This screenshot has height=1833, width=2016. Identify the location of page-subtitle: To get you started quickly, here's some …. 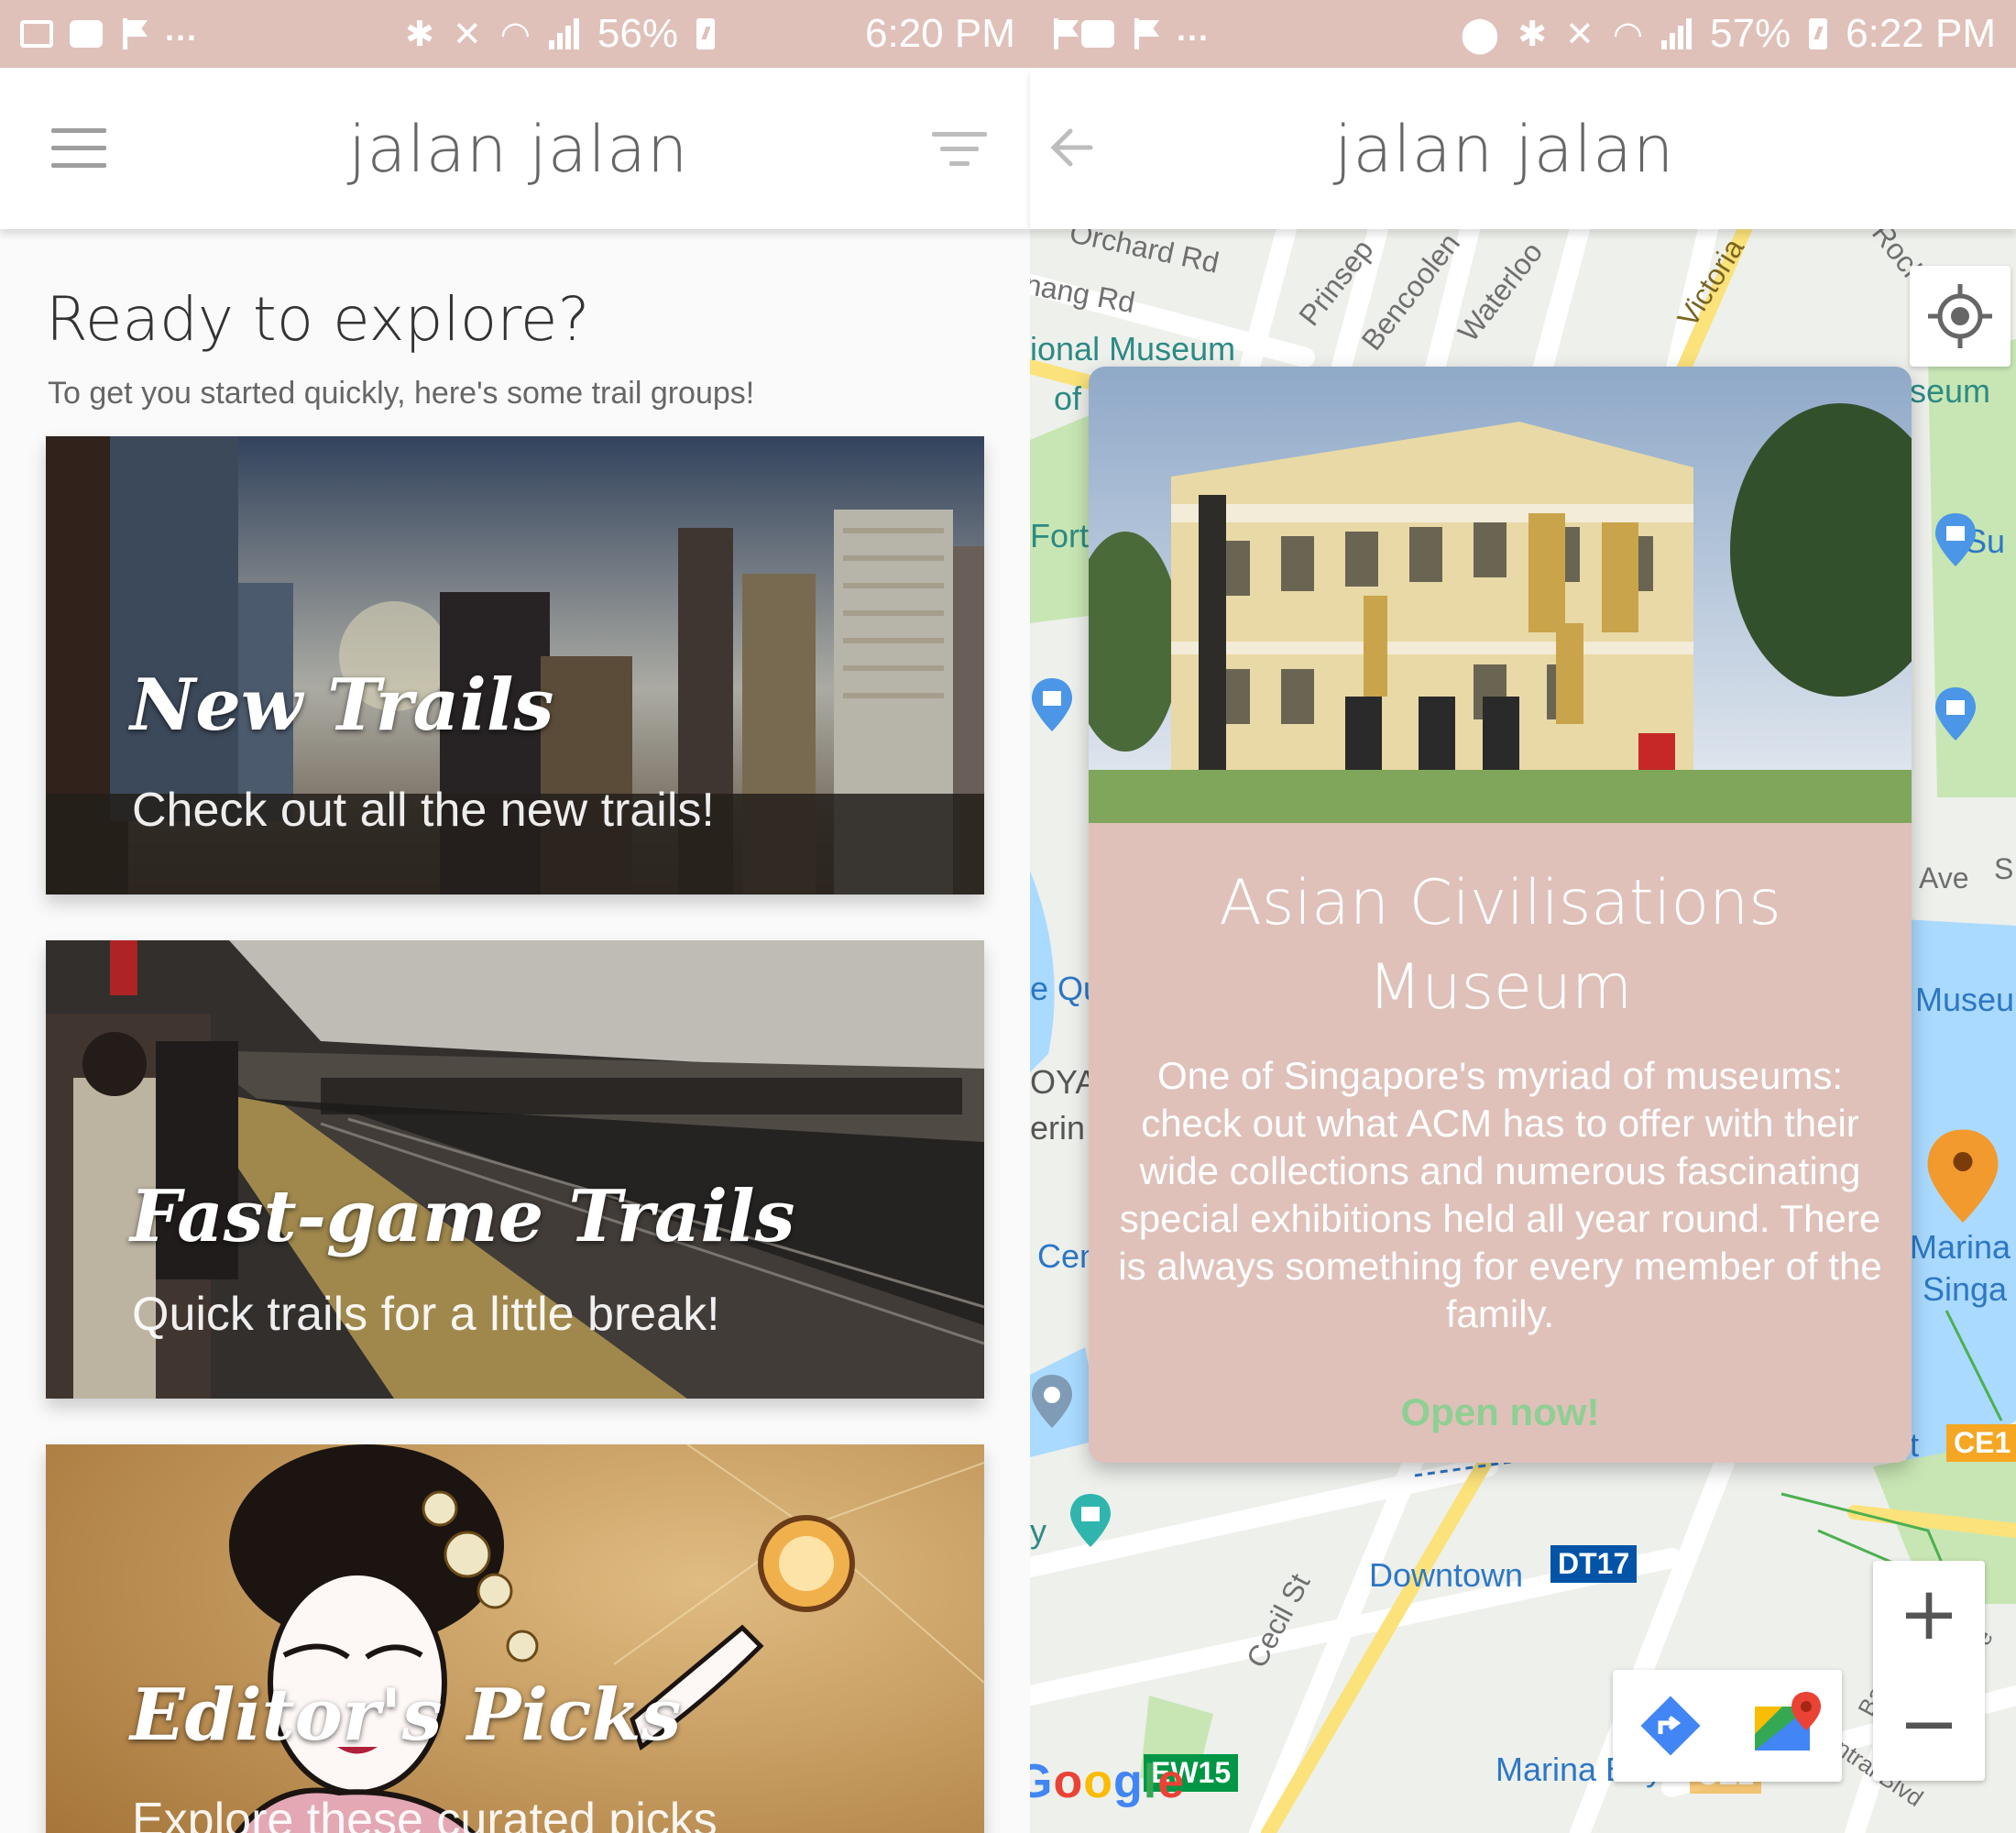
(401, 393).